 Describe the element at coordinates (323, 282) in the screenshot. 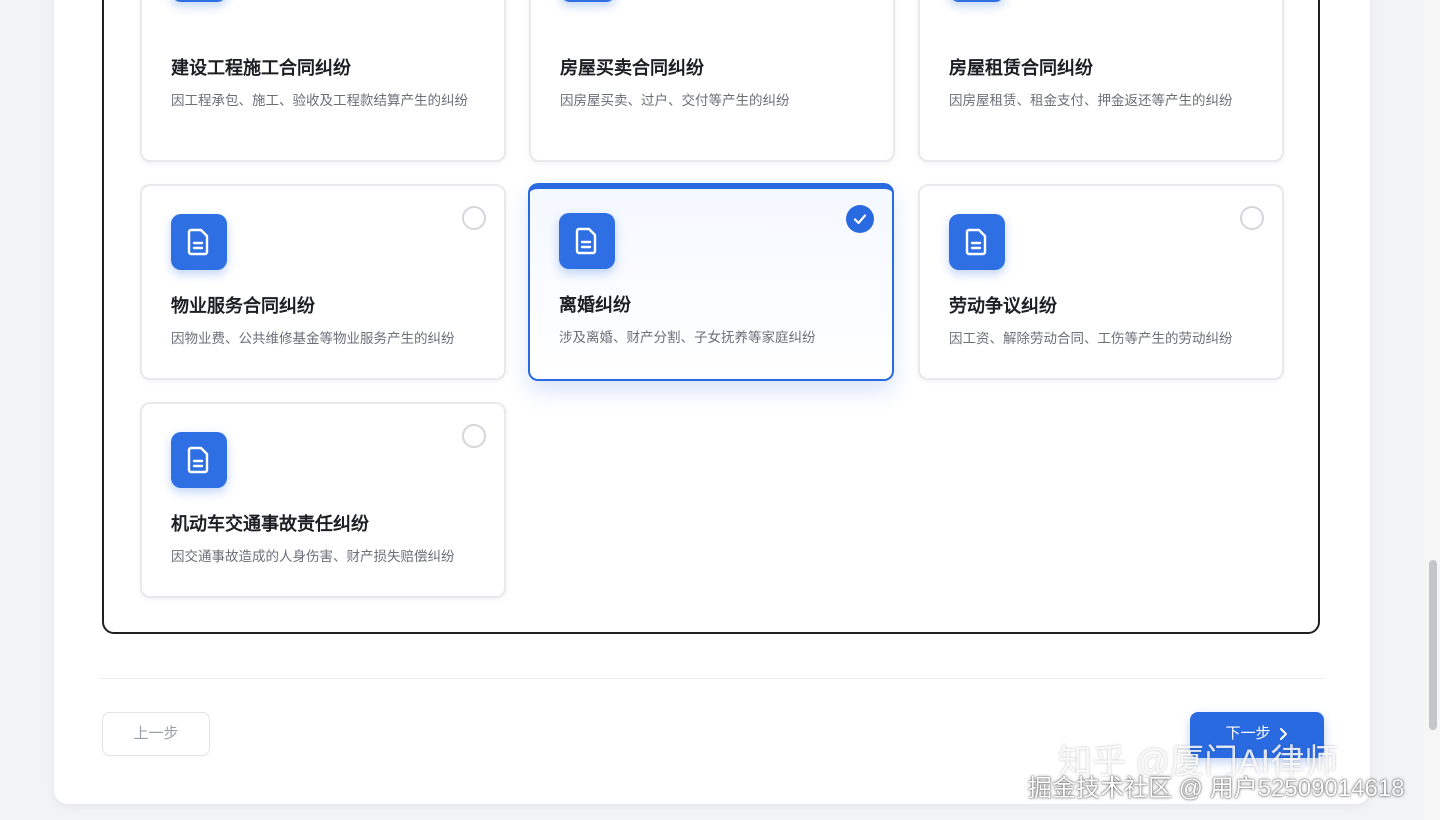

I see `case-card-property-service: 物业服务合同纠纷 因物业费、公共维修基金等物业服务产生的纠纷` at that location.